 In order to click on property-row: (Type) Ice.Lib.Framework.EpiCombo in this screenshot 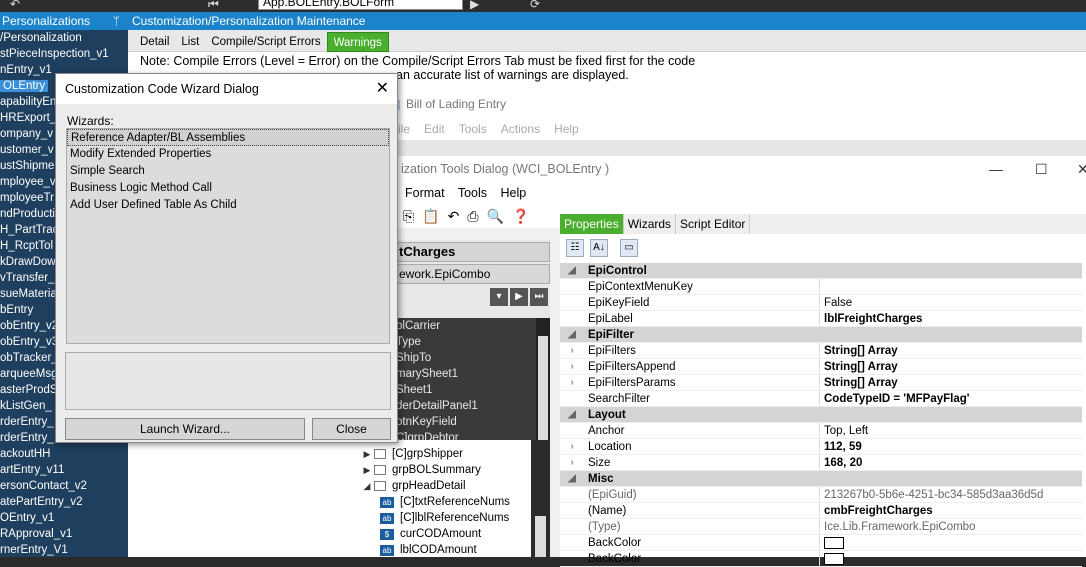, I will do `click(821, 527)`.